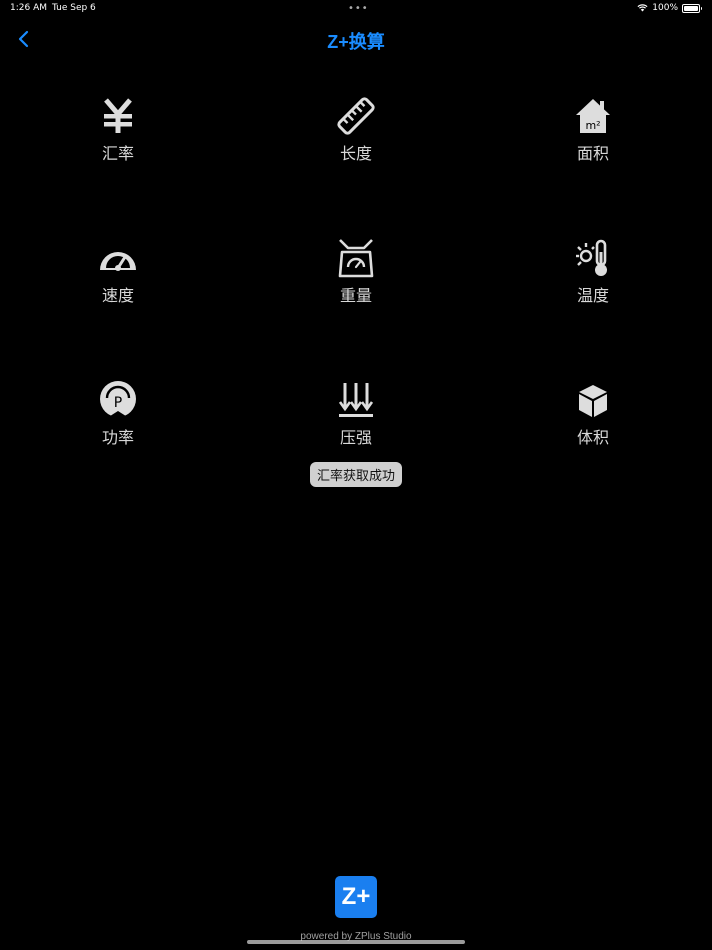 This screenshot has height=950, width=712. What do you see at coordinates (118, 403) in the screenshot?
I see `svg-text: P` at bounding box center [118, 403].